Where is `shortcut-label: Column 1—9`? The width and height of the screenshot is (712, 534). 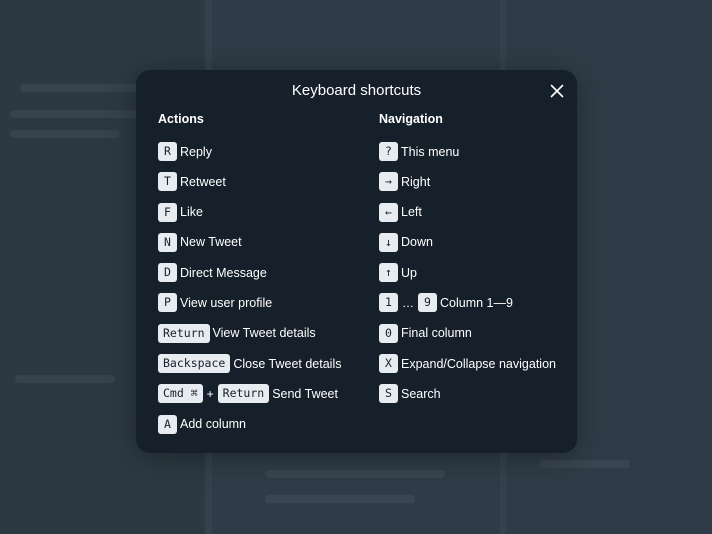
shortcut-label: Column 1—9 is located at coordinates (476, 302).